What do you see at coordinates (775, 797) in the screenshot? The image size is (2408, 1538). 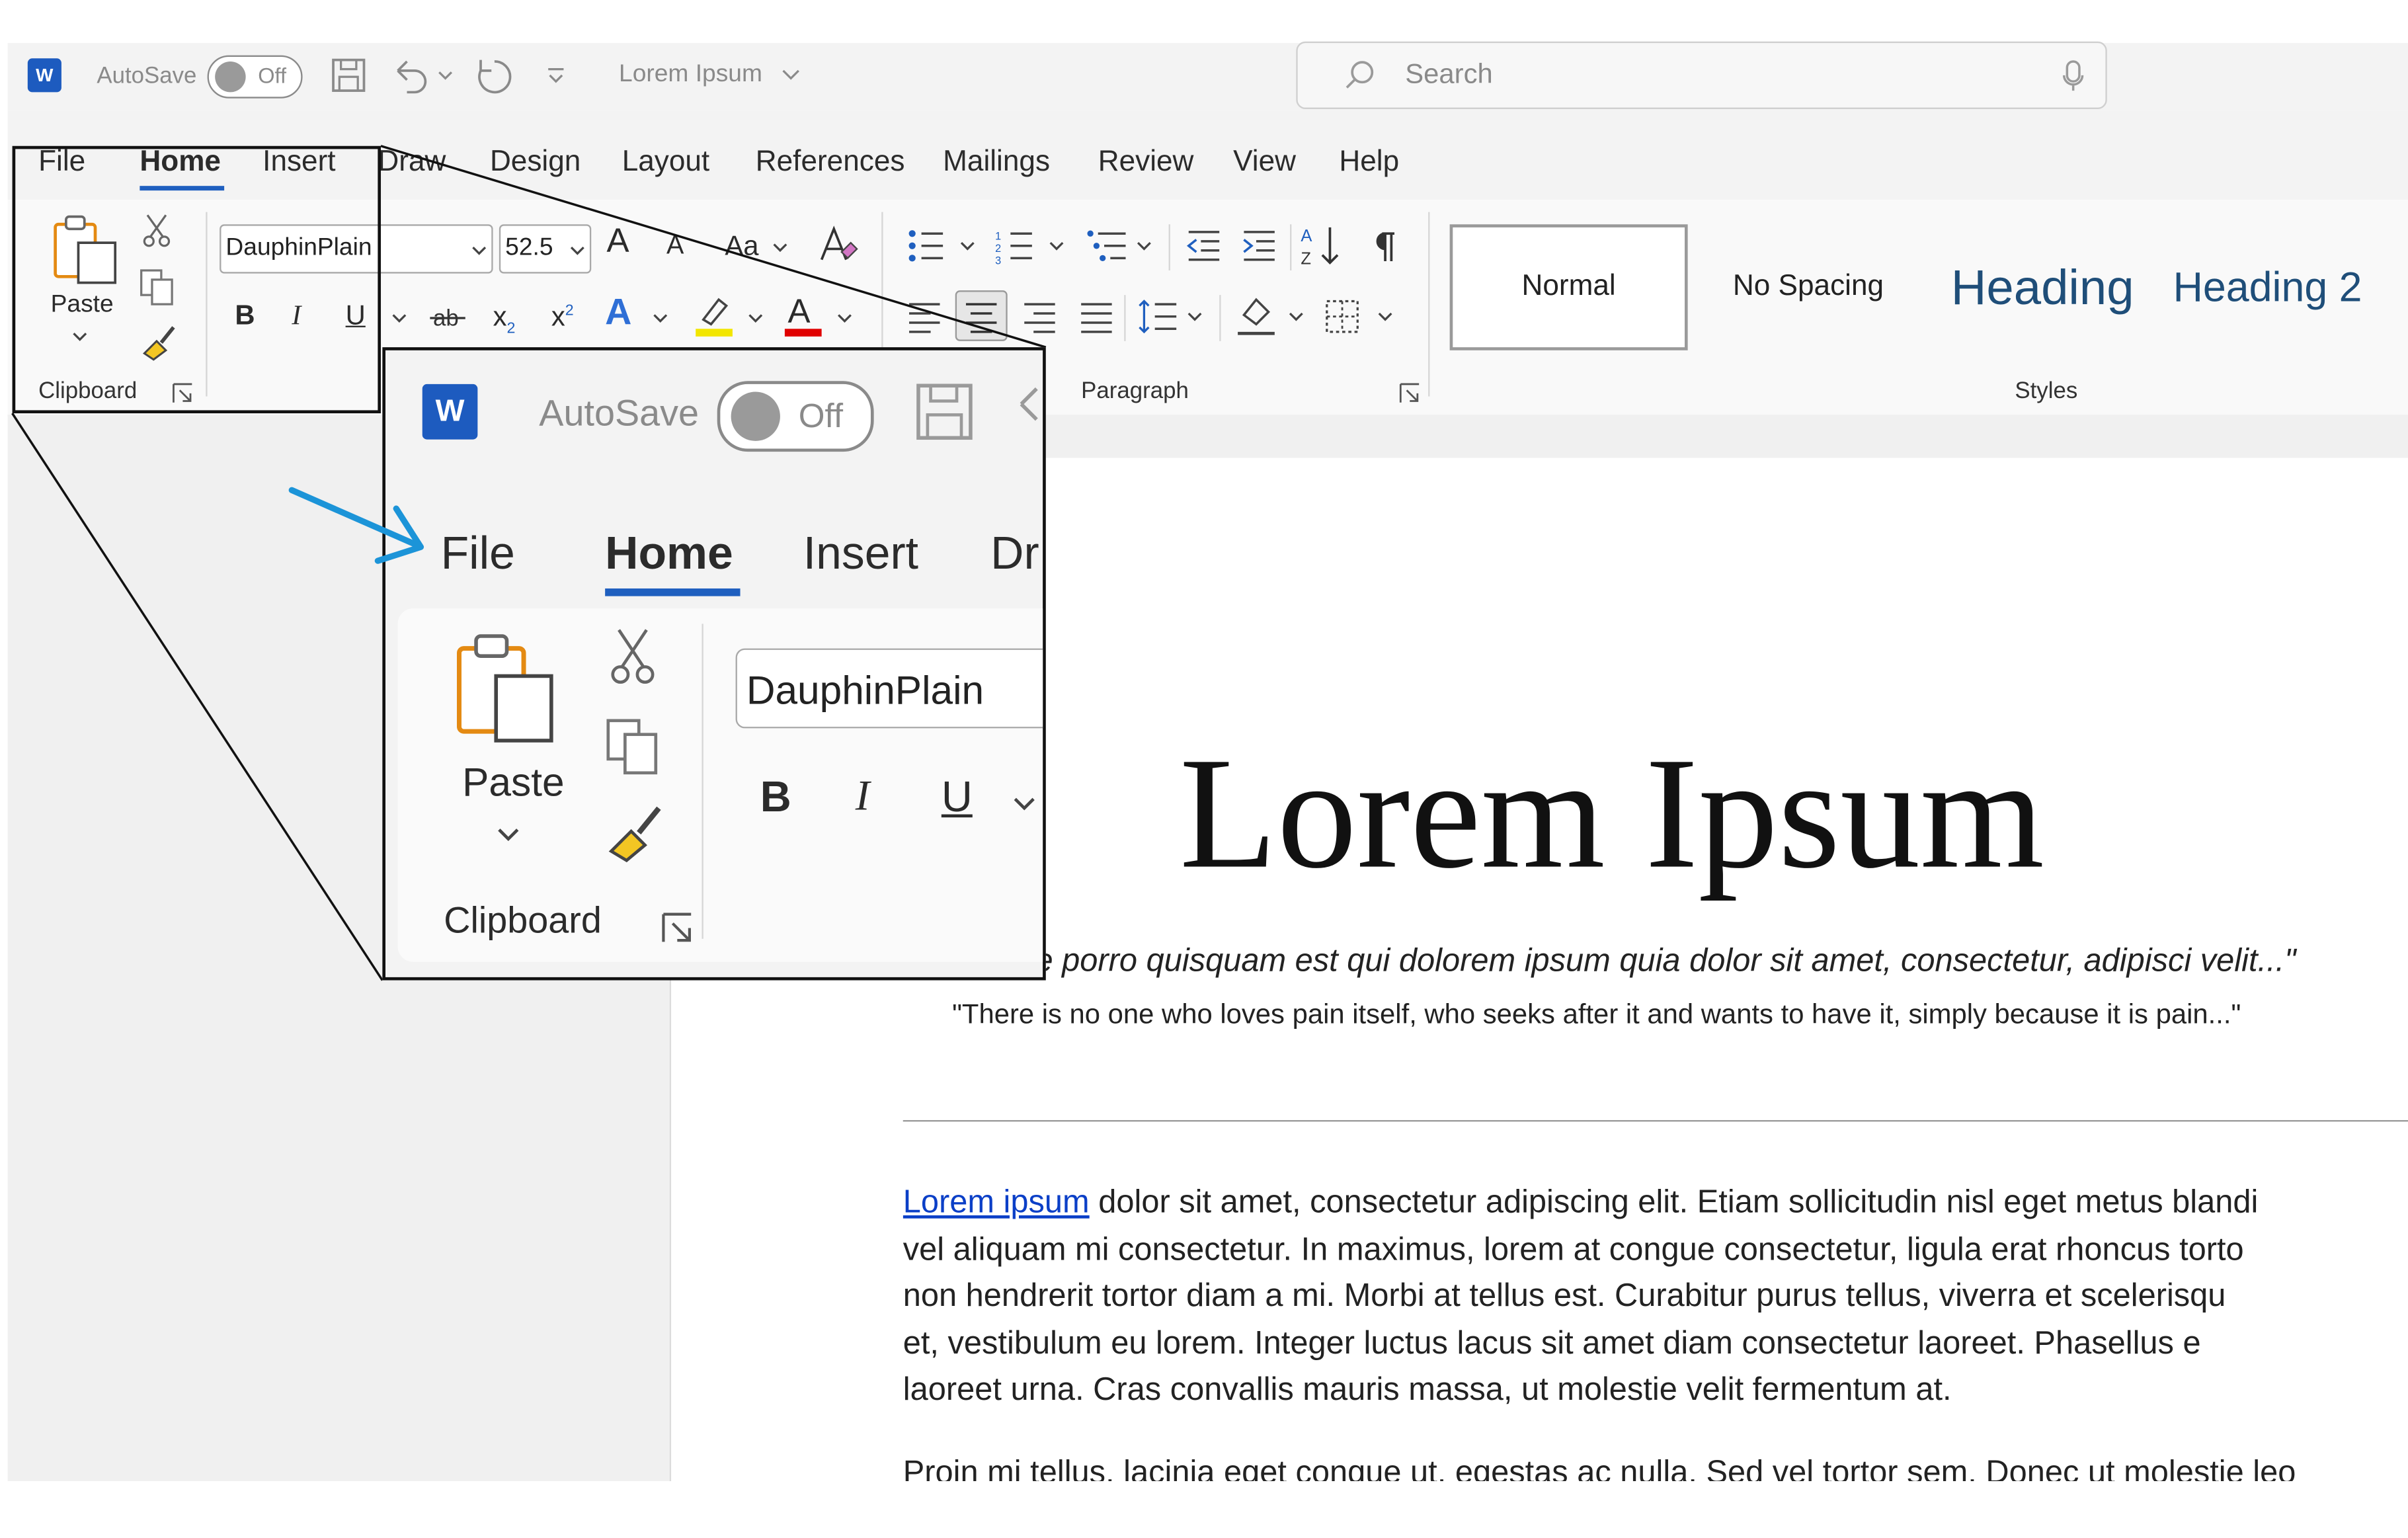 I see `zoom-bold-button: B` at bounding box center [775, 797].